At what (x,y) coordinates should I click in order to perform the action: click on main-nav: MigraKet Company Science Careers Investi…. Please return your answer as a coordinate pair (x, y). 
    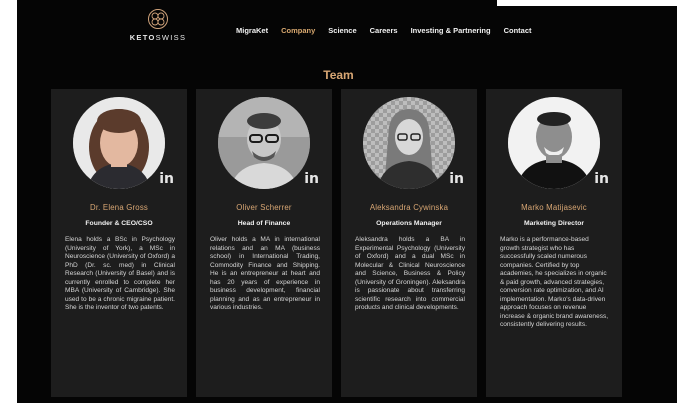
    Looking at the image, I should click on (384, 30).